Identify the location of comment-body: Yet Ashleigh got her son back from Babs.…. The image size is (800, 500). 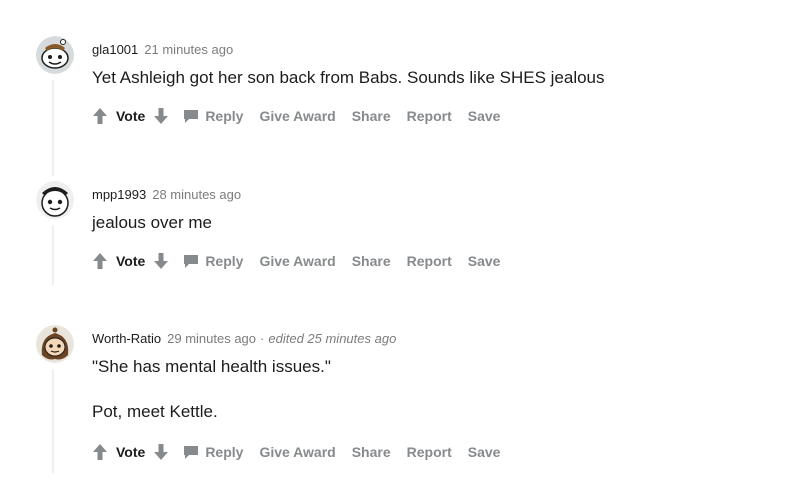
(348, 77).